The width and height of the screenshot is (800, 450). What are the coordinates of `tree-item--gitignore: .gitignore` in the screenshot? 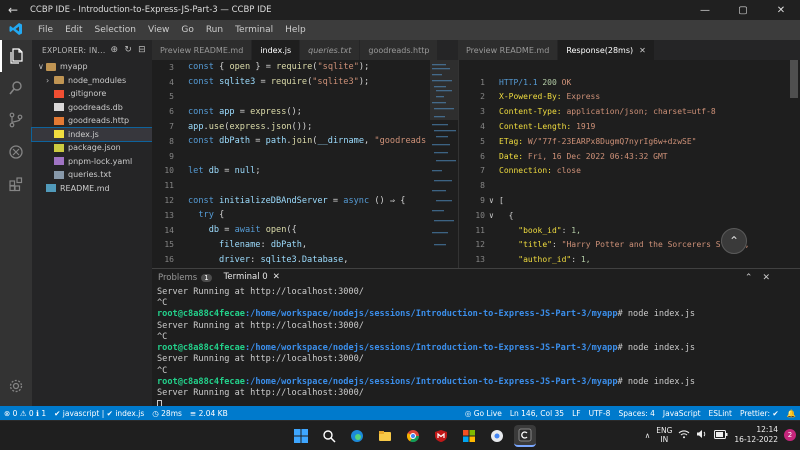 It's located at (92, 94).